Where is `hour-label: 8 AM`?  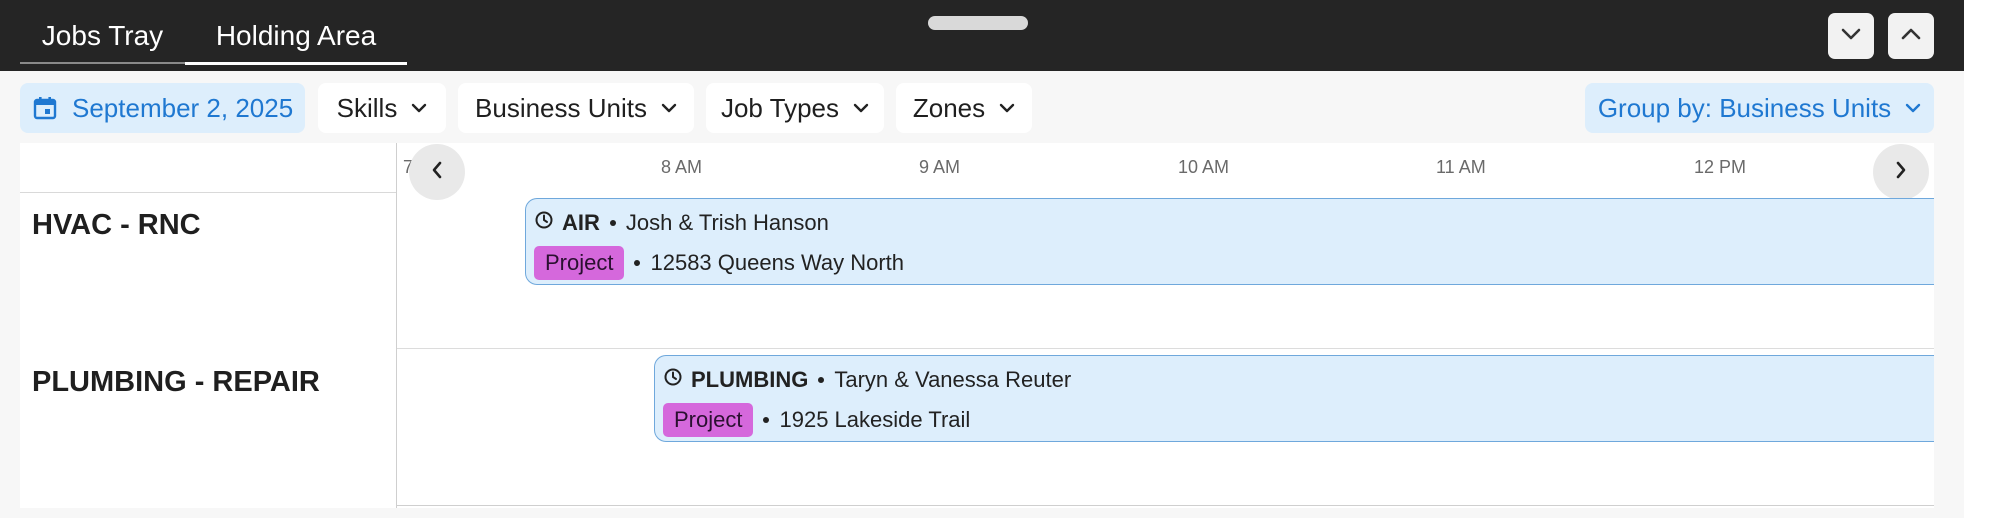
hour-label: 8 AM is located at coordinates (682, 167).